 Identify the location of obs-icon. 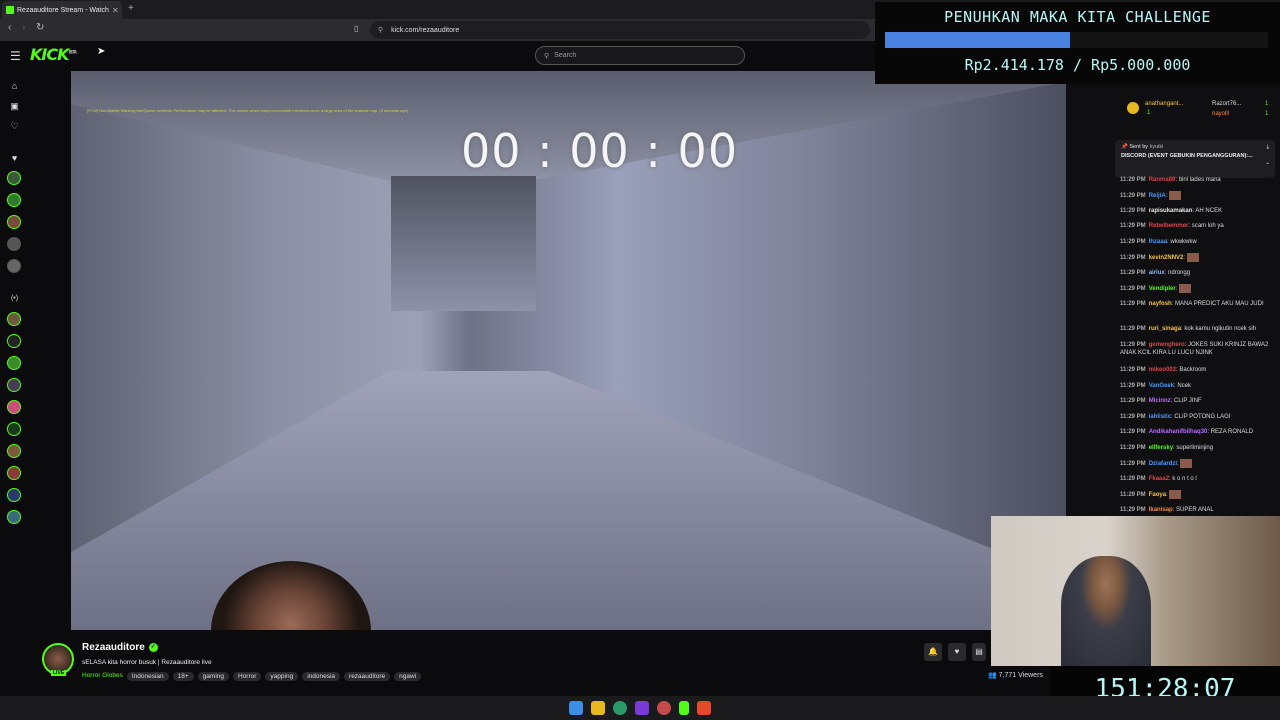
(642, 708).